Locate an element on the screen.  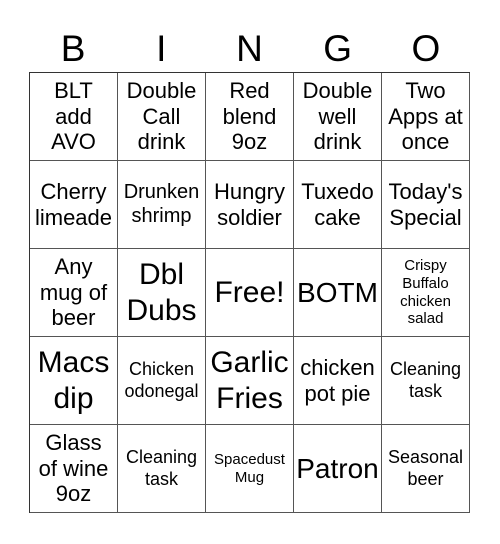
cell-text: Seasonal beer is located at coordinates (425, 468).